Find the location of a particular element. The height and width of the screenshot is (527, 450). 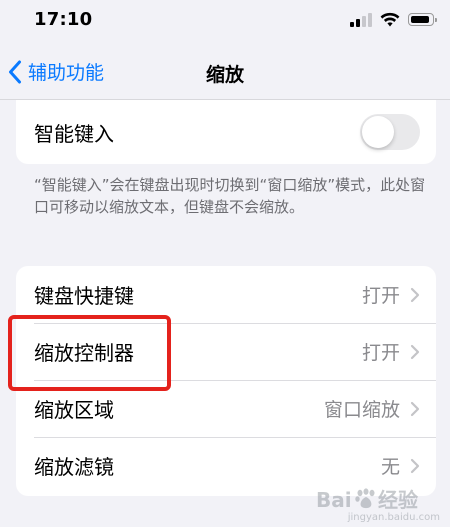

row-value: 窗口缩放 is located at coordinates (361, 410).